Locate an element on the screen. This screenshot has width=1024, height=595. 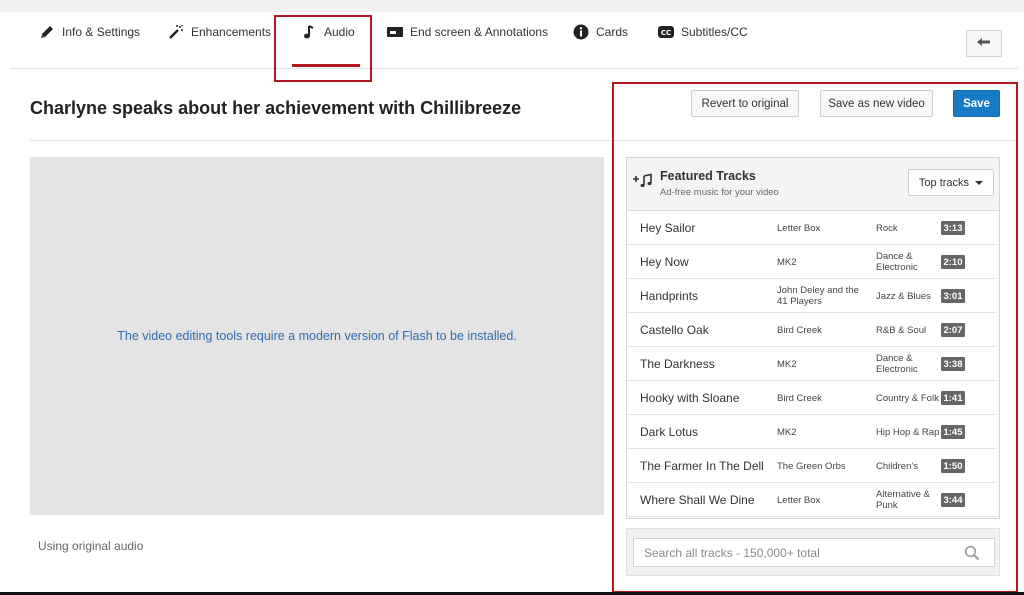
save-button: Save is located at coordinates (976, 103).